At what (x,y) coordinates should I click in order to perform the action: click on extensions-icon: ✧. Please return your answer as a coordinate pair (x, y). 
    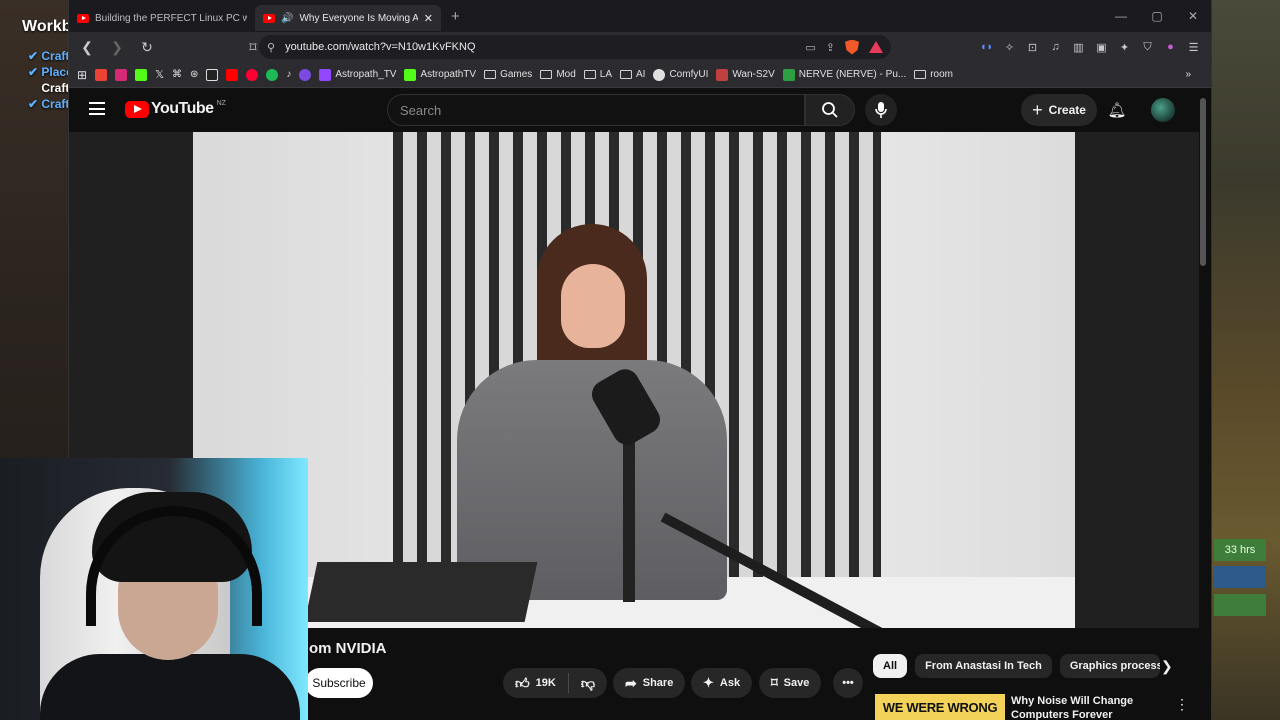
    Looking at the image, I should click on (1009, 47).